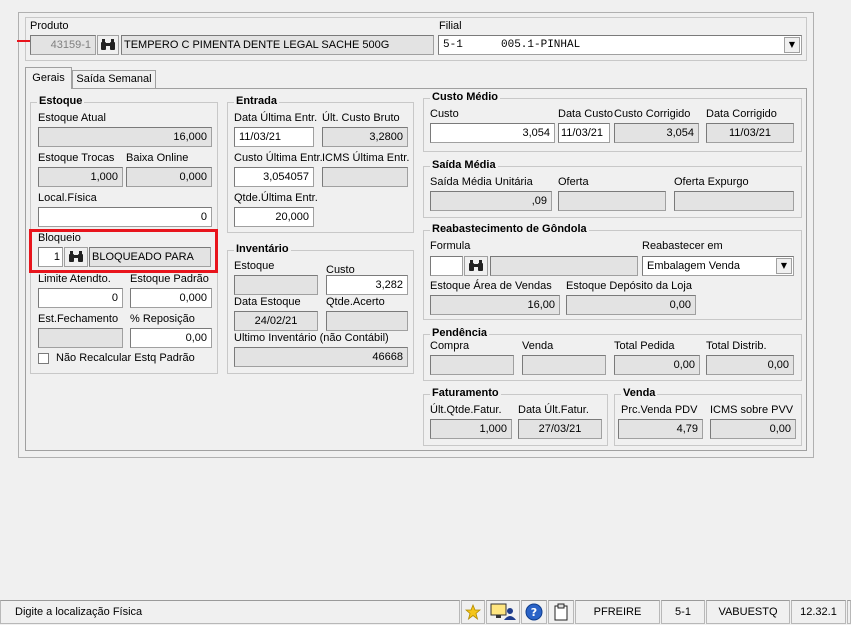  Describe the element at coordinates (80, 338) in the screenshot. I see `est-fechamento-field` at that location.